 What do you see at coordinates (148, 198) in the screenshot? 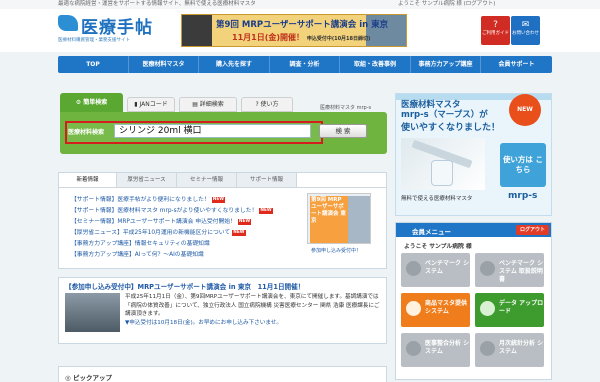
I see `news-item: 【サポート情報】医療手帖がより便利になりました！ NEW` at bounding box center [148, 198].